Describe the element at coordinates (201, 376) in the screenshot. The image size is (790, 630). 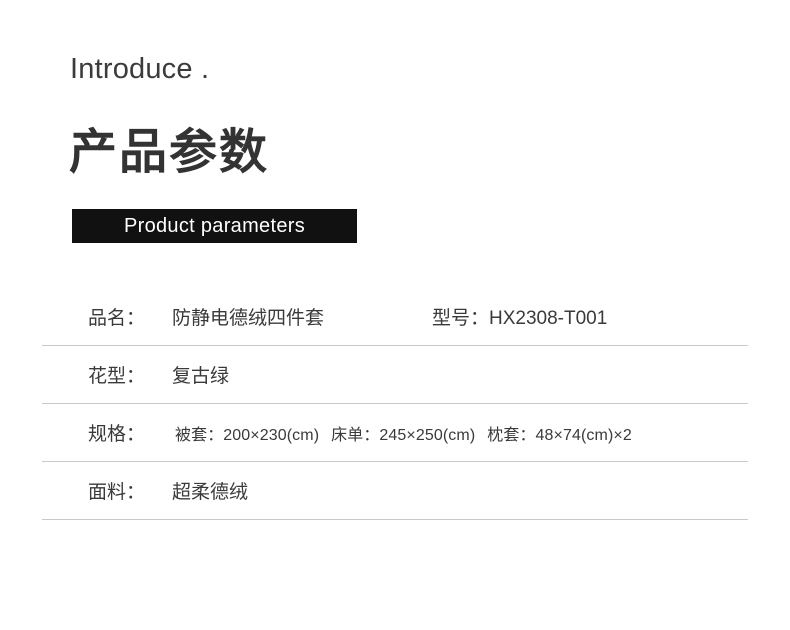
I see `param-value-pattern: 复古绿` at that location.